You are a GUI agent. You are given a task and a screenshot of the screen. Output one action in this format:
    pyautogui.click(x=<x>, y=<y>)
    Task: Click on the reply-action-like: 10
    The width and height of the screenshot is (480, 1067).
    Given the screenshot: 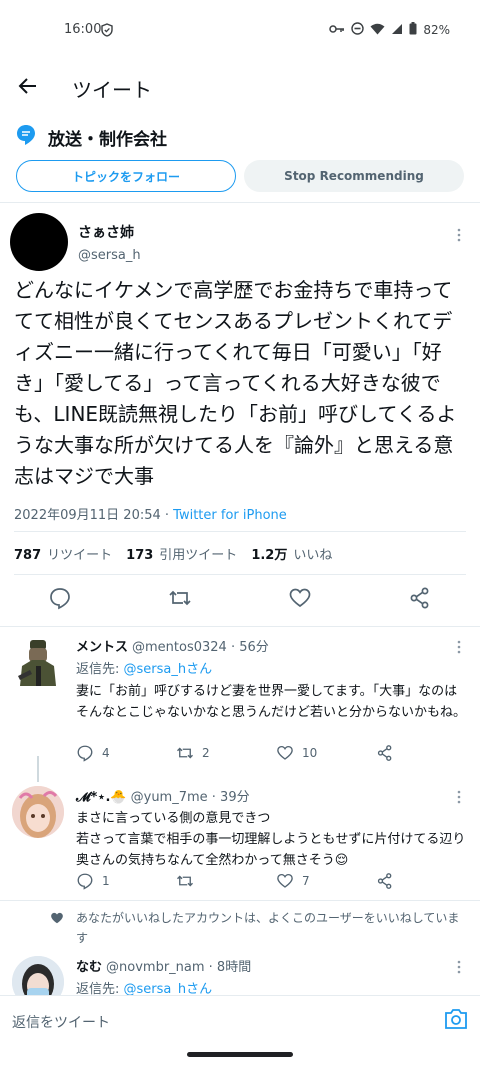 What is the action you would take?
    pyautogui.click(x=326, y=753)
    